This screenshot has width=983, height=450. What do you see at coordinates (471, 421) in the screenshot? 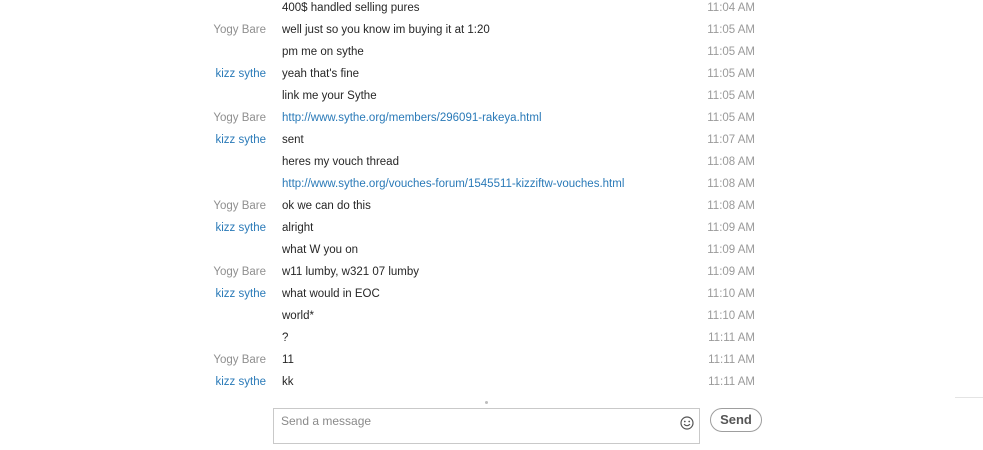
I see `message-input` at bounding box center [471, 421].